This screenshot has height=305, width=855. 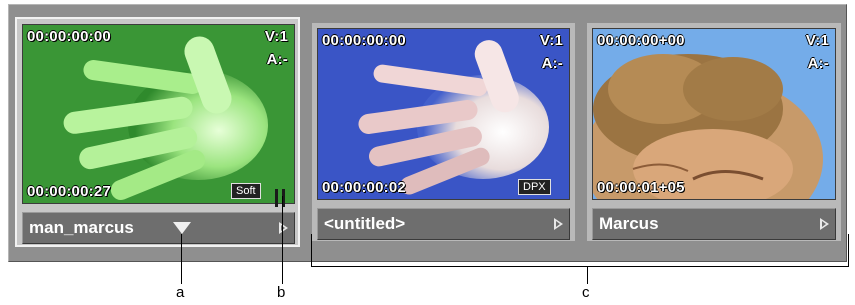 I want to click on clip-name: Marcus, so click(x=629, y=224).